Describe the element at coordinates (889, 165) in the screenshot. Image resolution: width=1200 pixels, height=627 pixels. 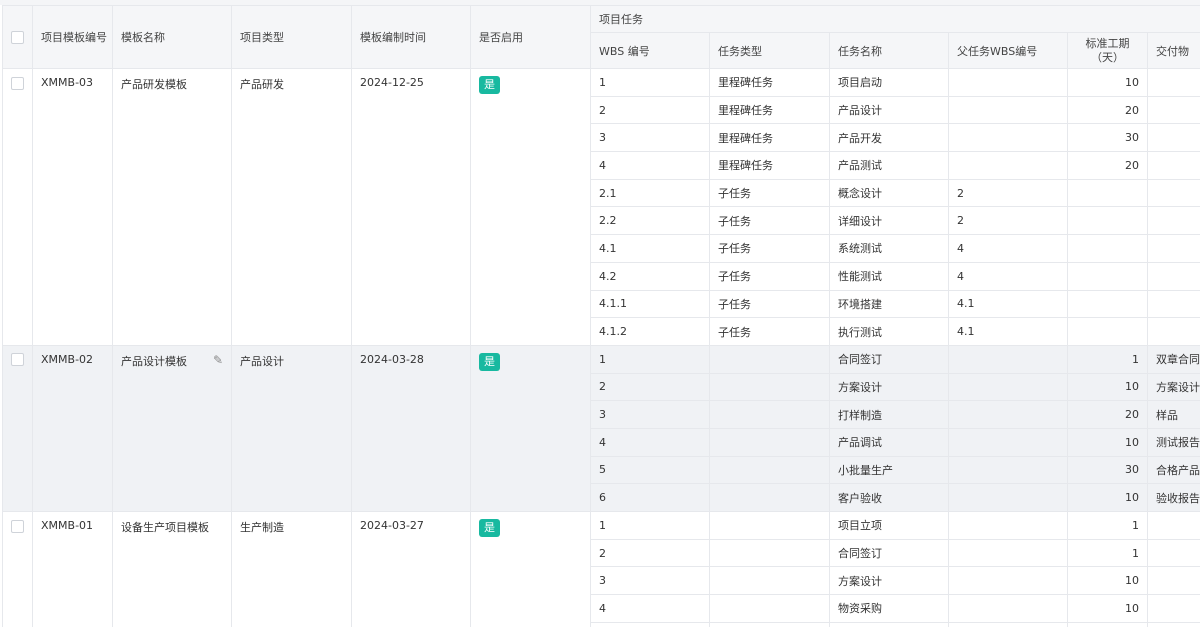
I see `task-name-cell: 产品测试` at that location.